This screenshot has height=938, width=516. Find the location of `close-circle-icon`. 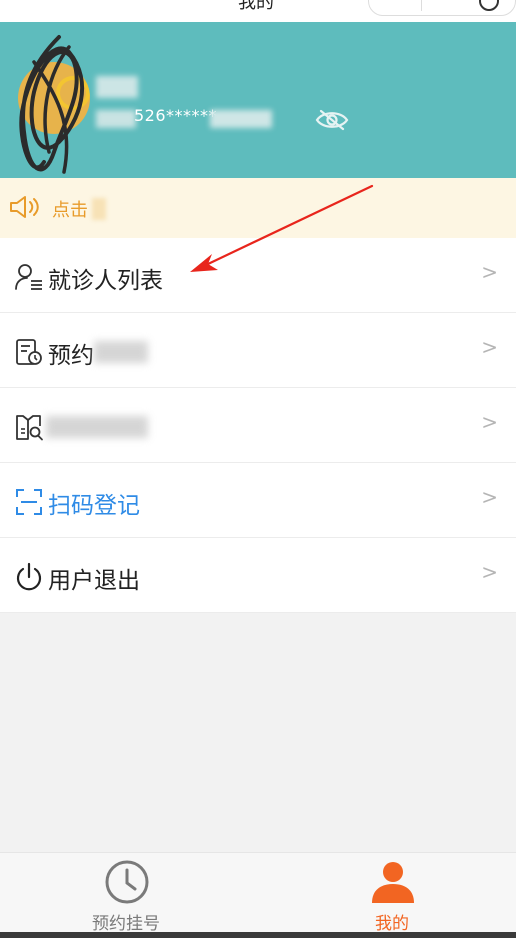

close-circle-icon is located at coordinates (489, 5).